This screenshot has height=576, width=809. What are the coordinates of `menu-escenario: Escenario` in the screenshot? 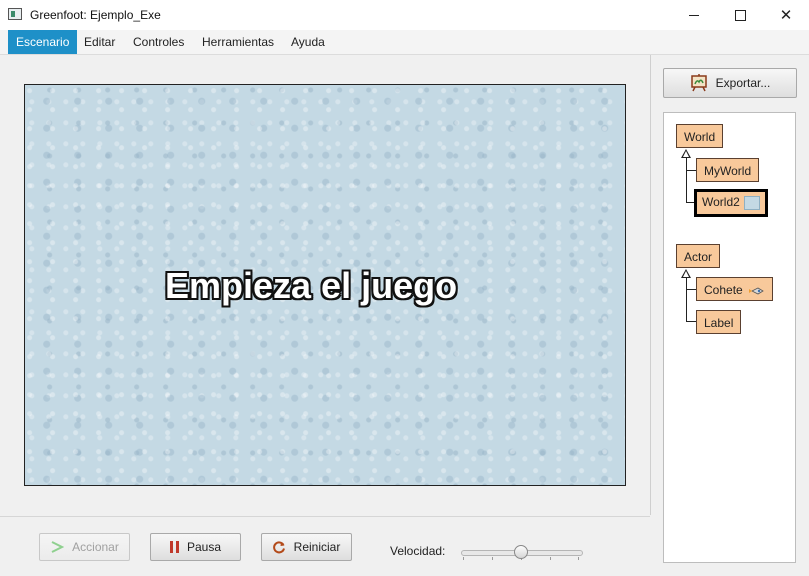 It's located at (43, 42).